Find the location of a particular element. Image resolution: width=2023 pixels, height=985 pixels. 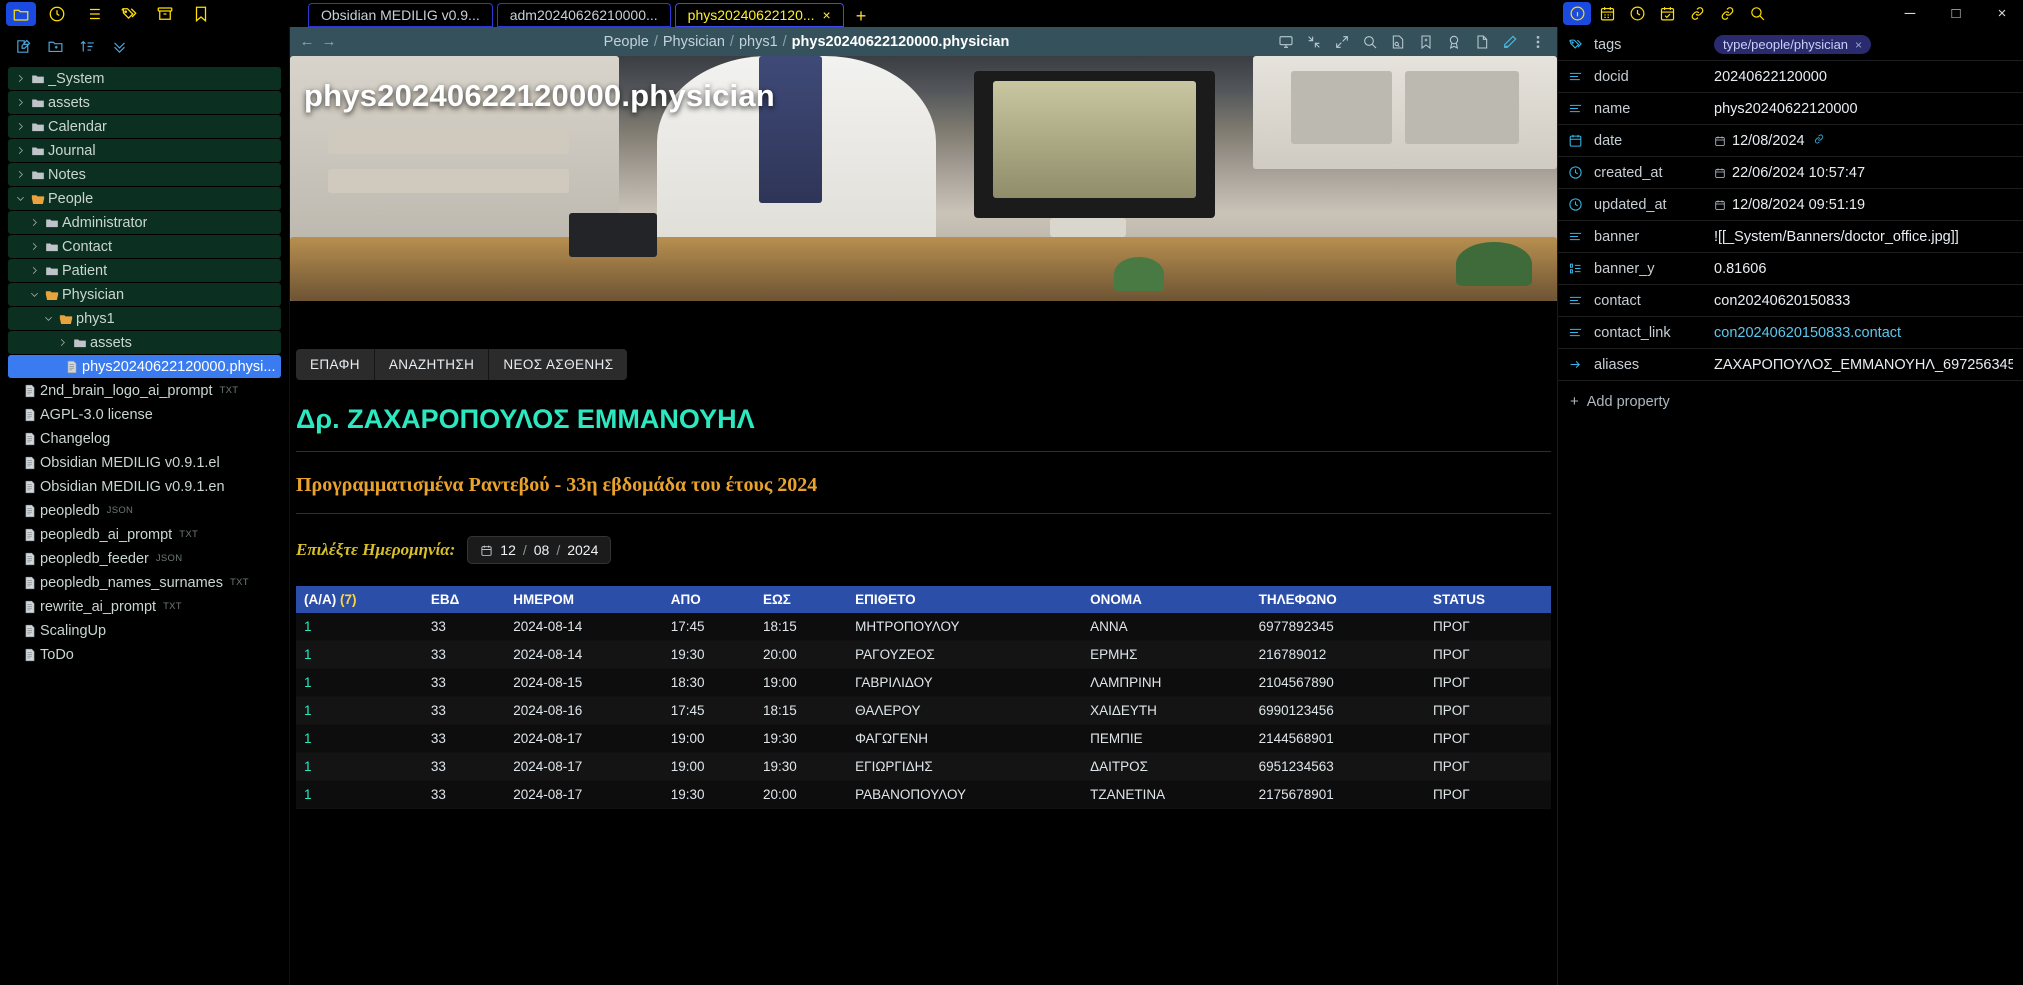

new-patient-button: ΝΕΟΣ ΑΣΘΕΝΗΣ is located at coordinates (558, 364).